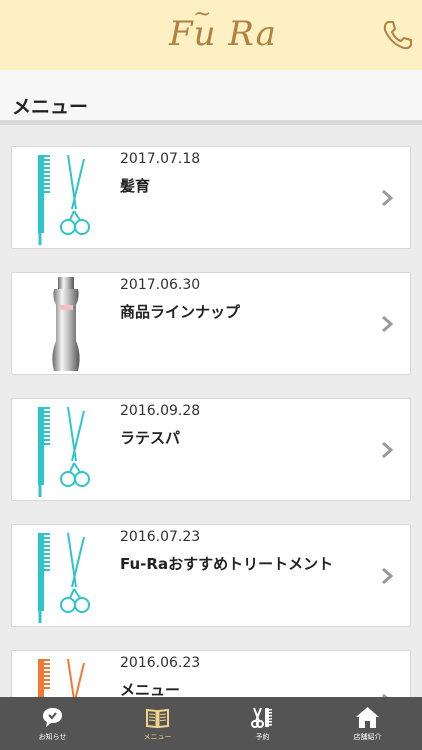 The height and width of the screenshot is (750, 422). Describe the element at coordinates (203, 14) in the screenshot. I see `logo-tilde: ~` at that location.